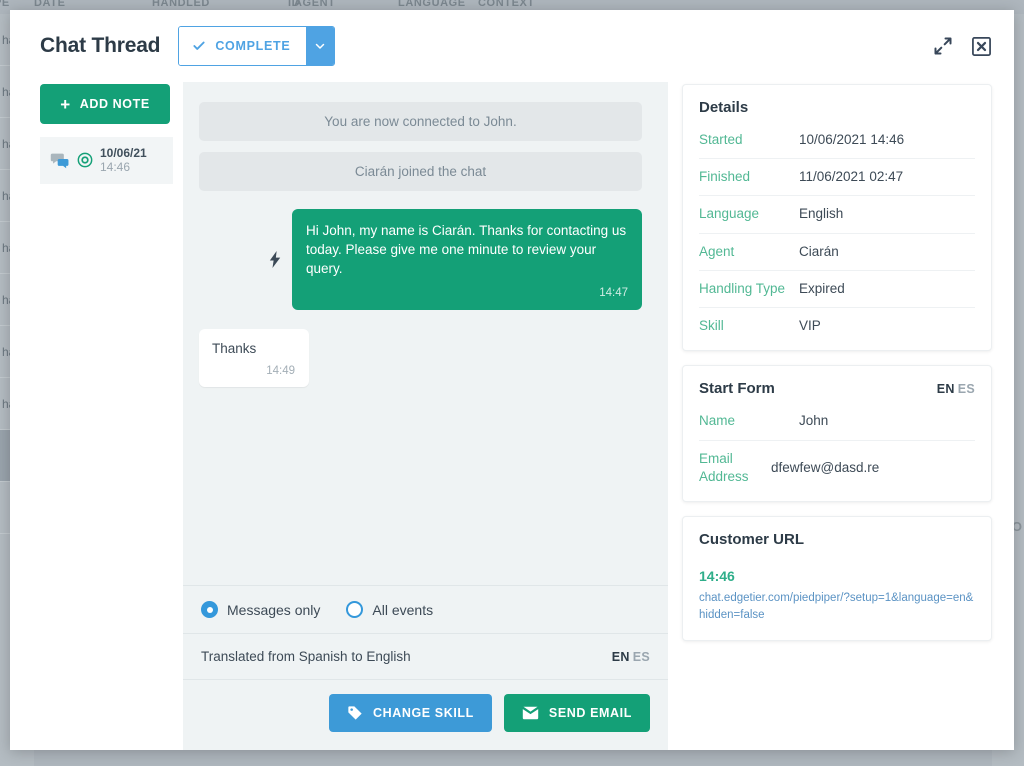 This screenshot has height=766, width=1024. I want to click on note-timestamp: 10/06/21 14:46, so click(123, 160).